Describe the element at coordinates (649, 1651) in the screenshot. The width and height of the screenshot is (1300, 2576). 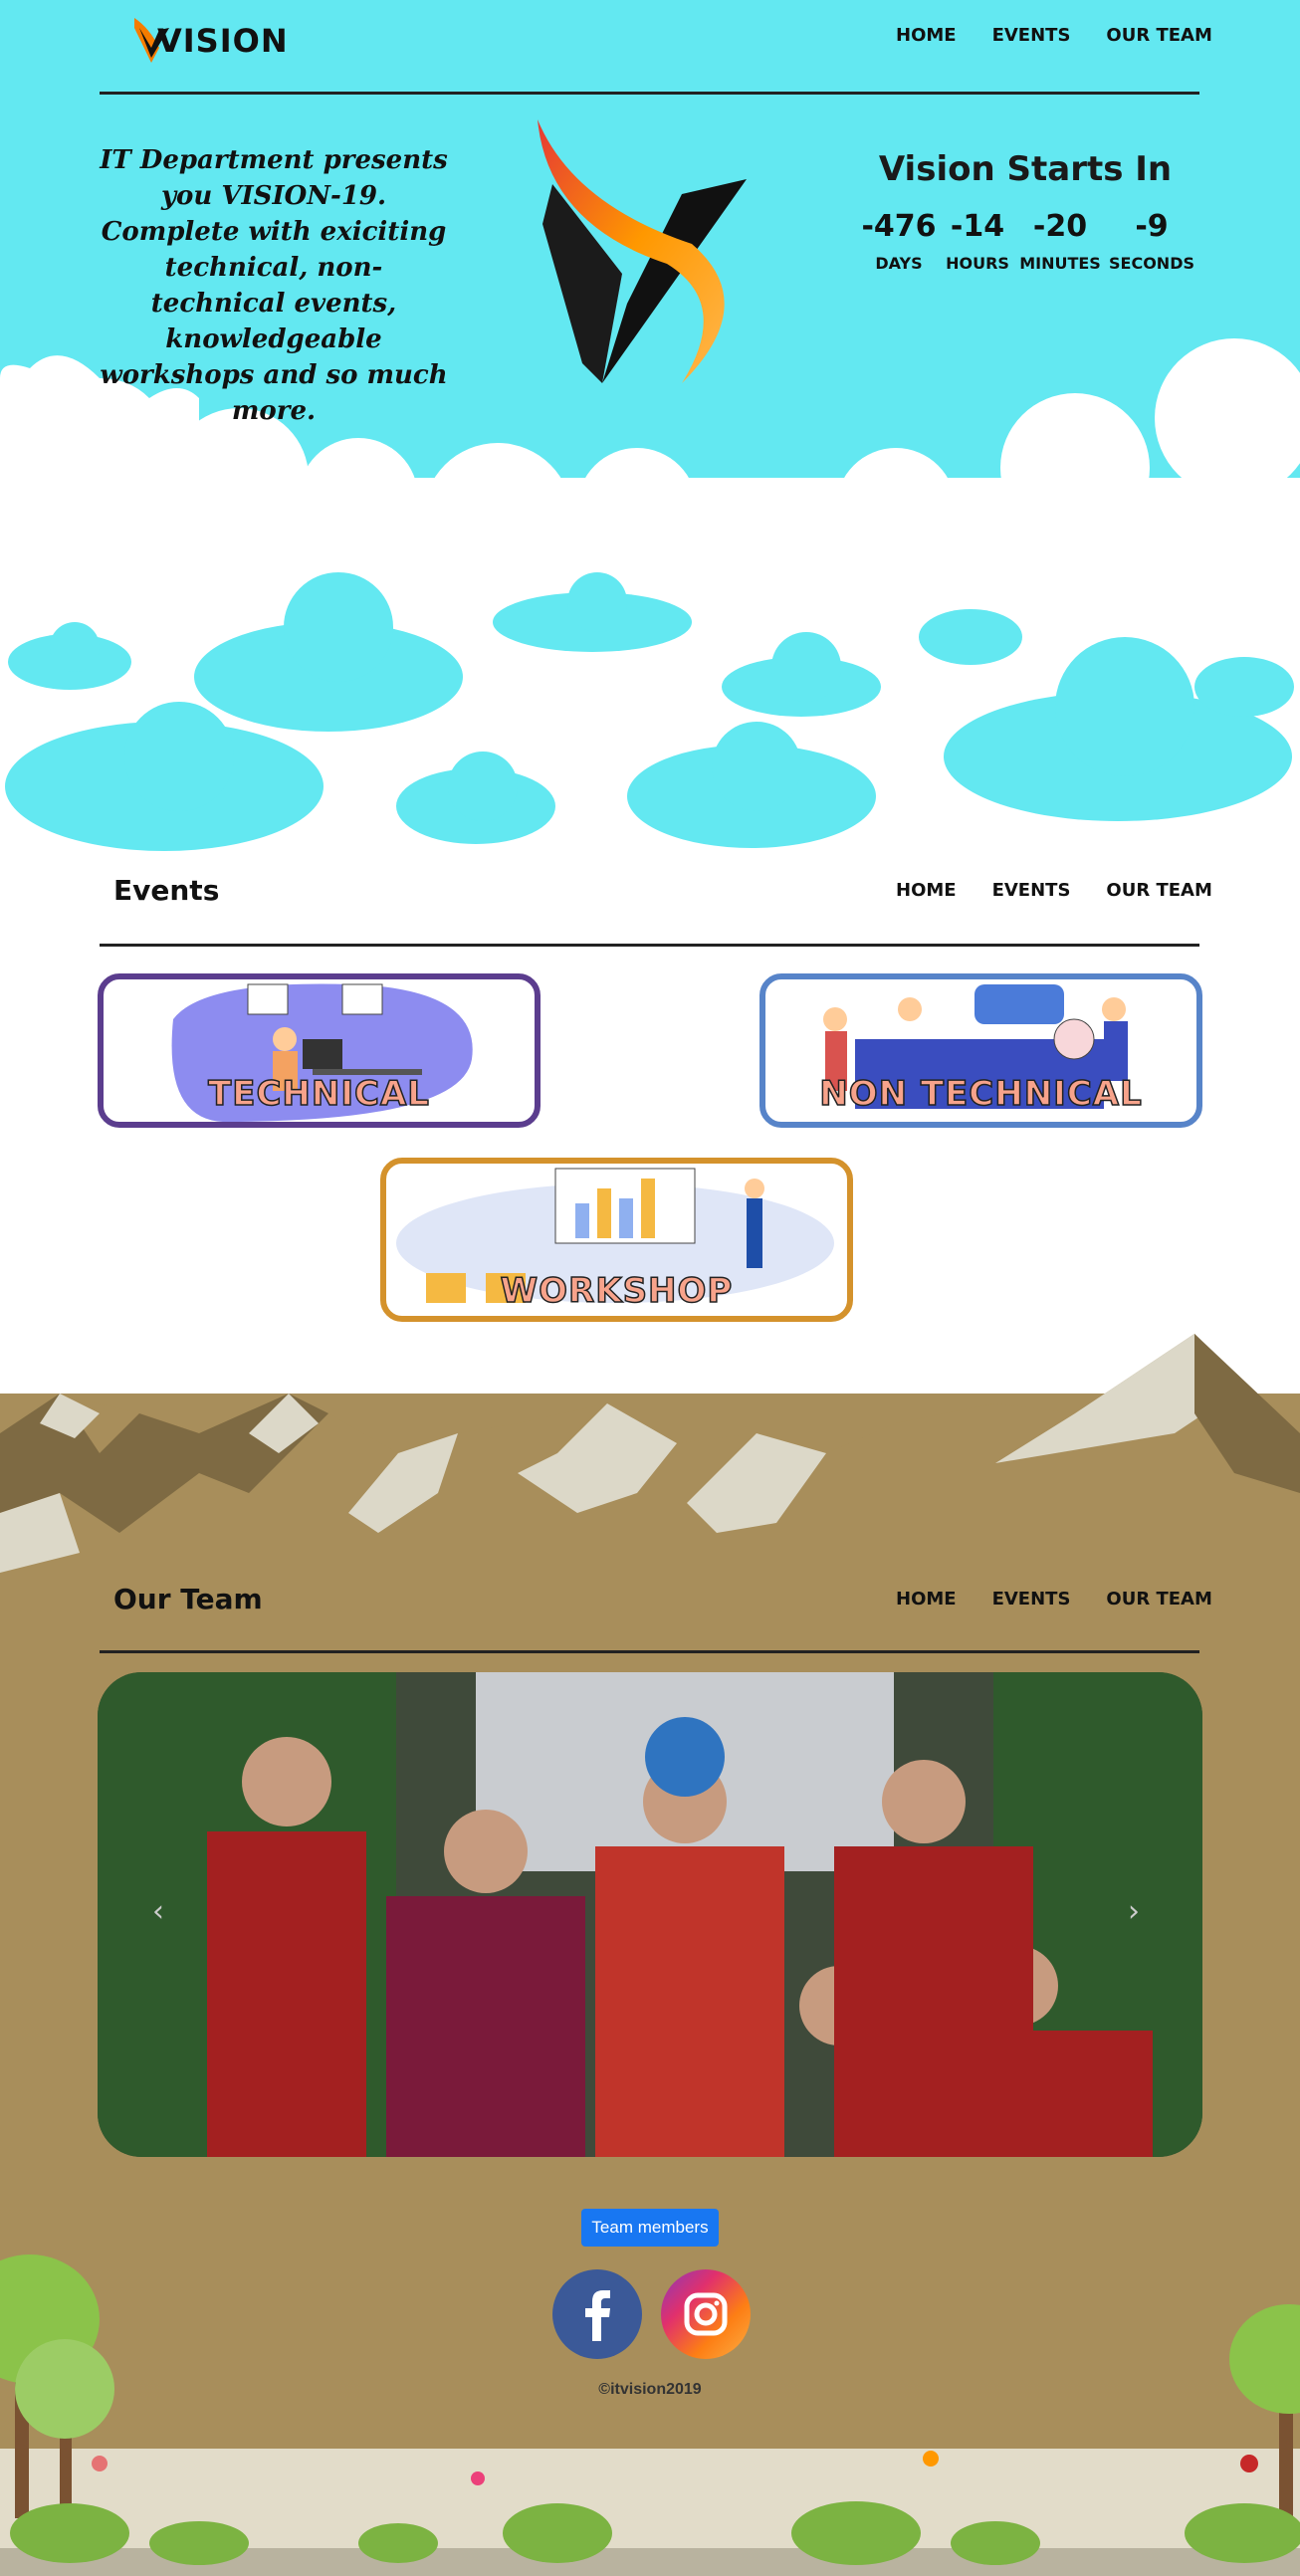
I see `team-divider` at that location.